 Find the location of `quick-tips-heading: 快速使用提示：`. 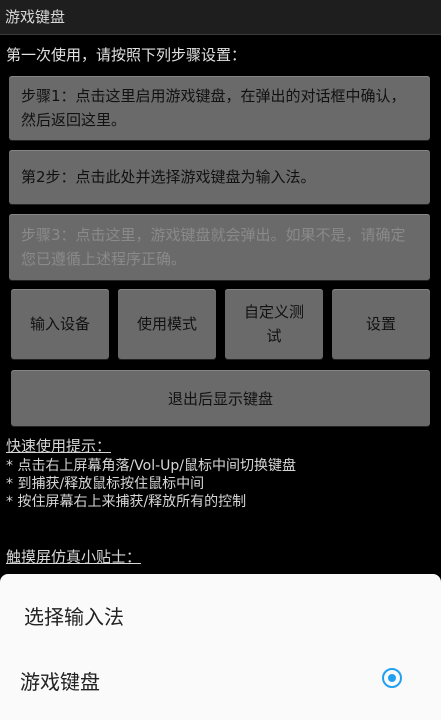

quick-tips-heading: 快速使用提示： is located at coordinates (59, 446).